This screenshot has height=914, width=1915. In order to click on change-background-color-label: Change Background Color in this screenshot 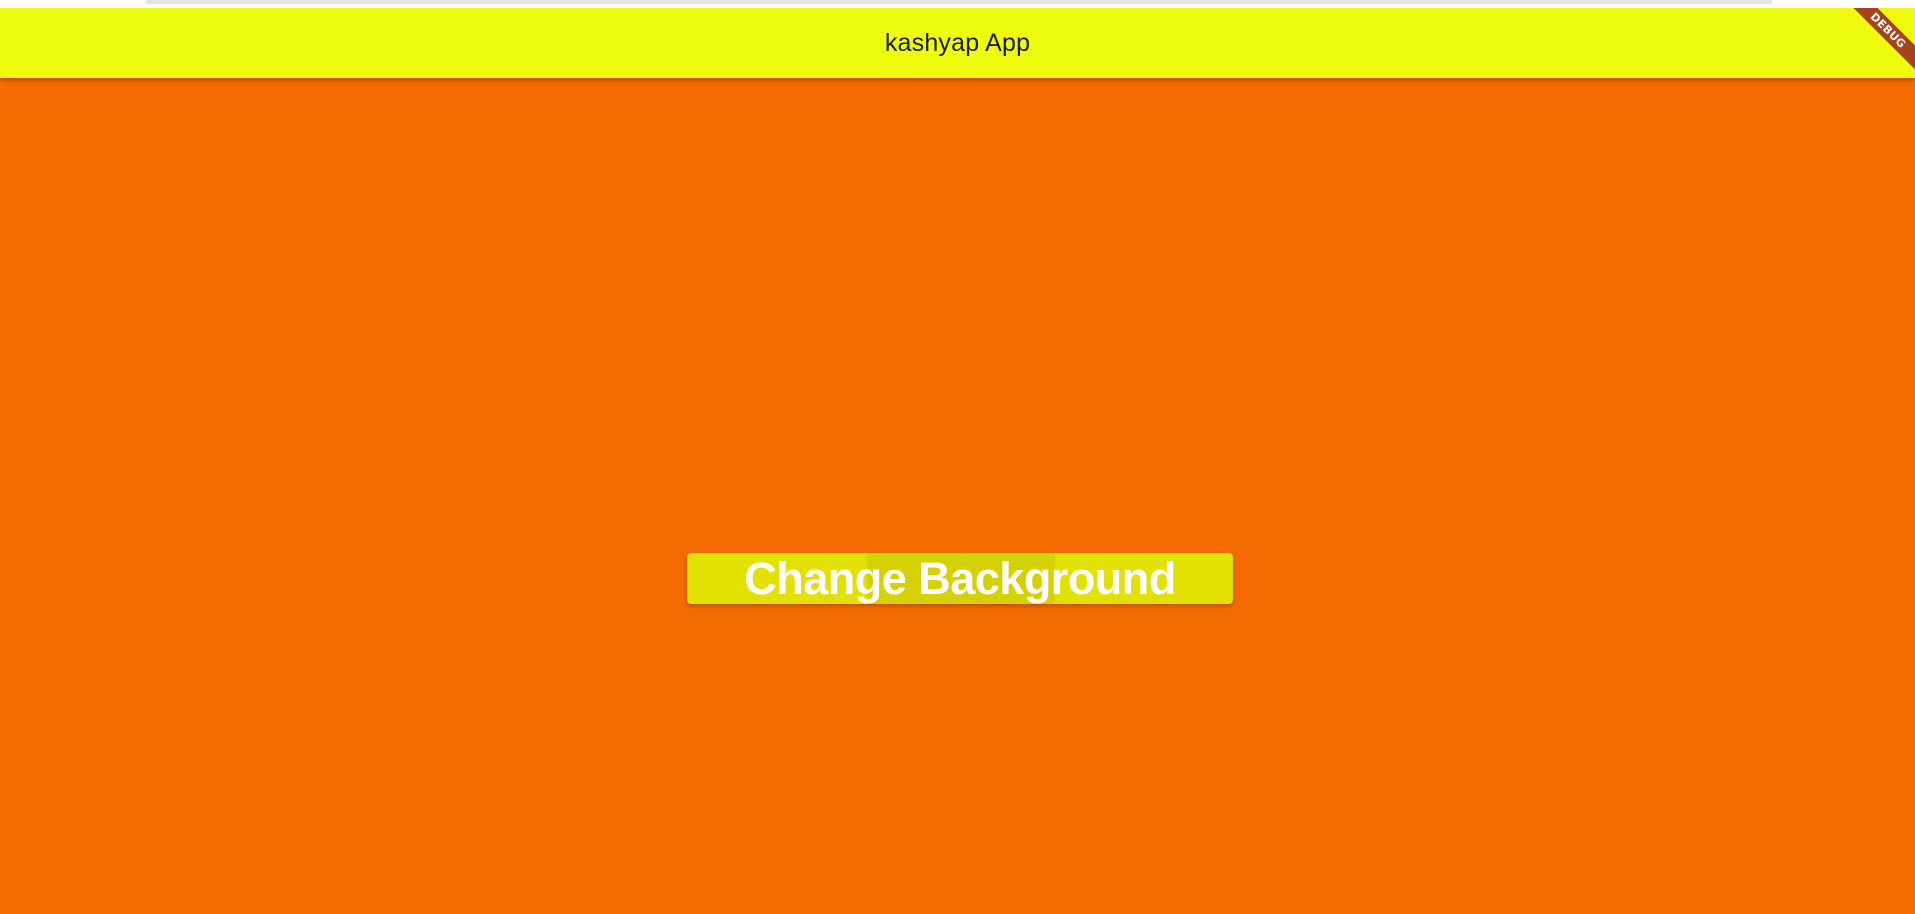, I will do `click(960, 578)`.